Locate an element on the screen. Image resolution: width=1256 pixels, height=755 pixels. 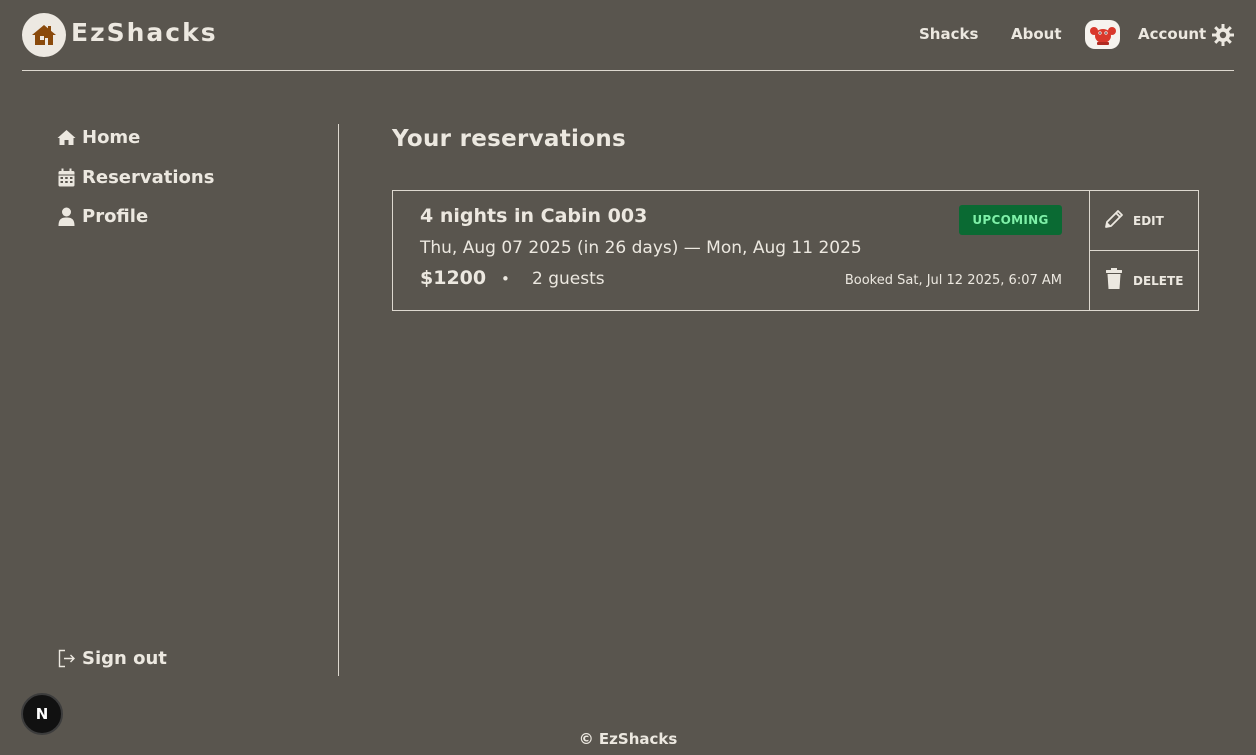
pencil-icon is located at coordinates (1114, 220).